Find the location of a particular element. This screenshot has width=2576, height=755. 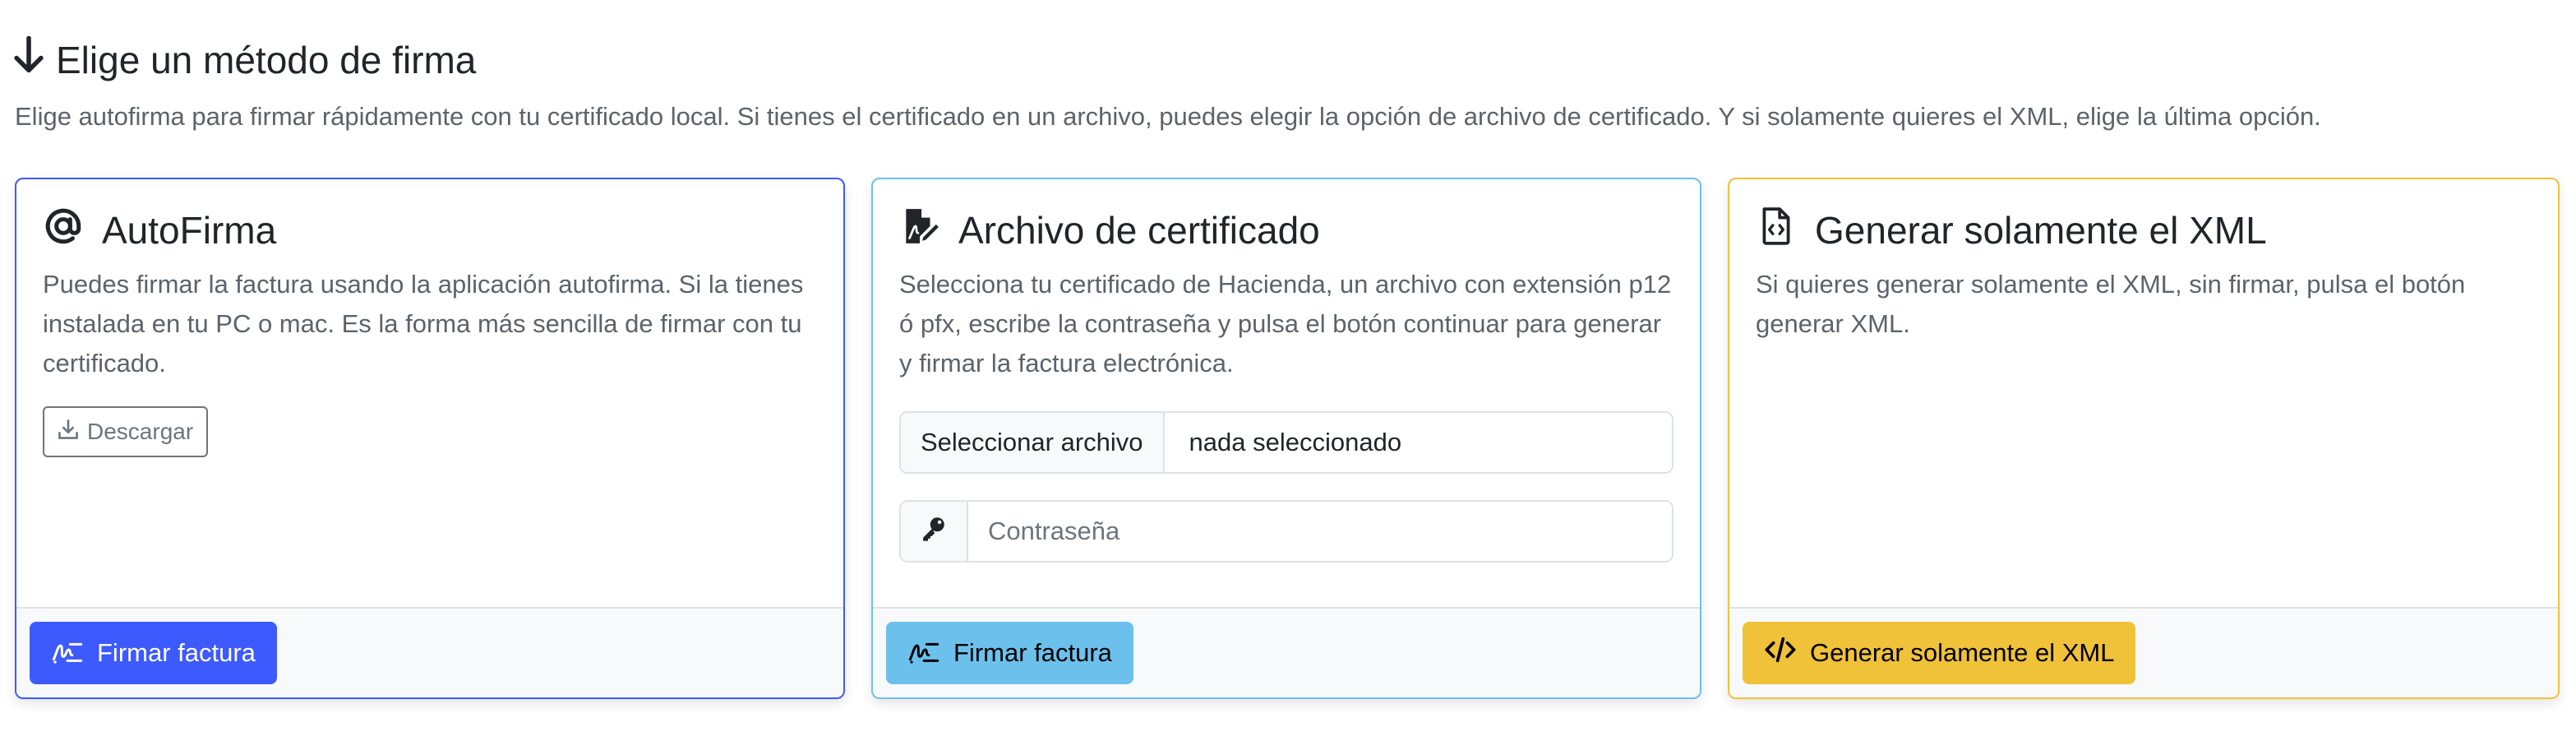

generate-xml-button: Generar solamente el XML is located at coordinates (1939, 653).